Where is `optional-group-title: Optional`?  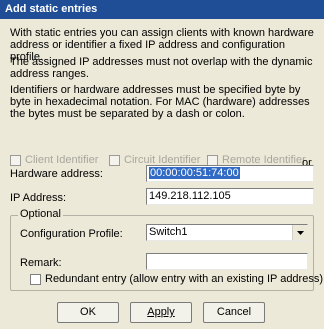
optional-group-title: Optional is located at coordinates (40, 214).